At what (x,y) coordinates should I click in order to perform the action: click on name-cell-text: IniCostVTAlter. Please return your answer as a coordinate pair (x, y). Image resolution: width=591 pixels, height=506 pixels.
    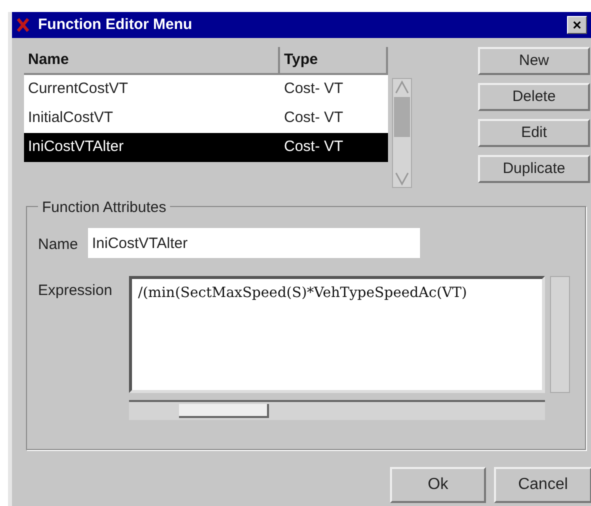
    Looking at the image, I should click on (76, 147).